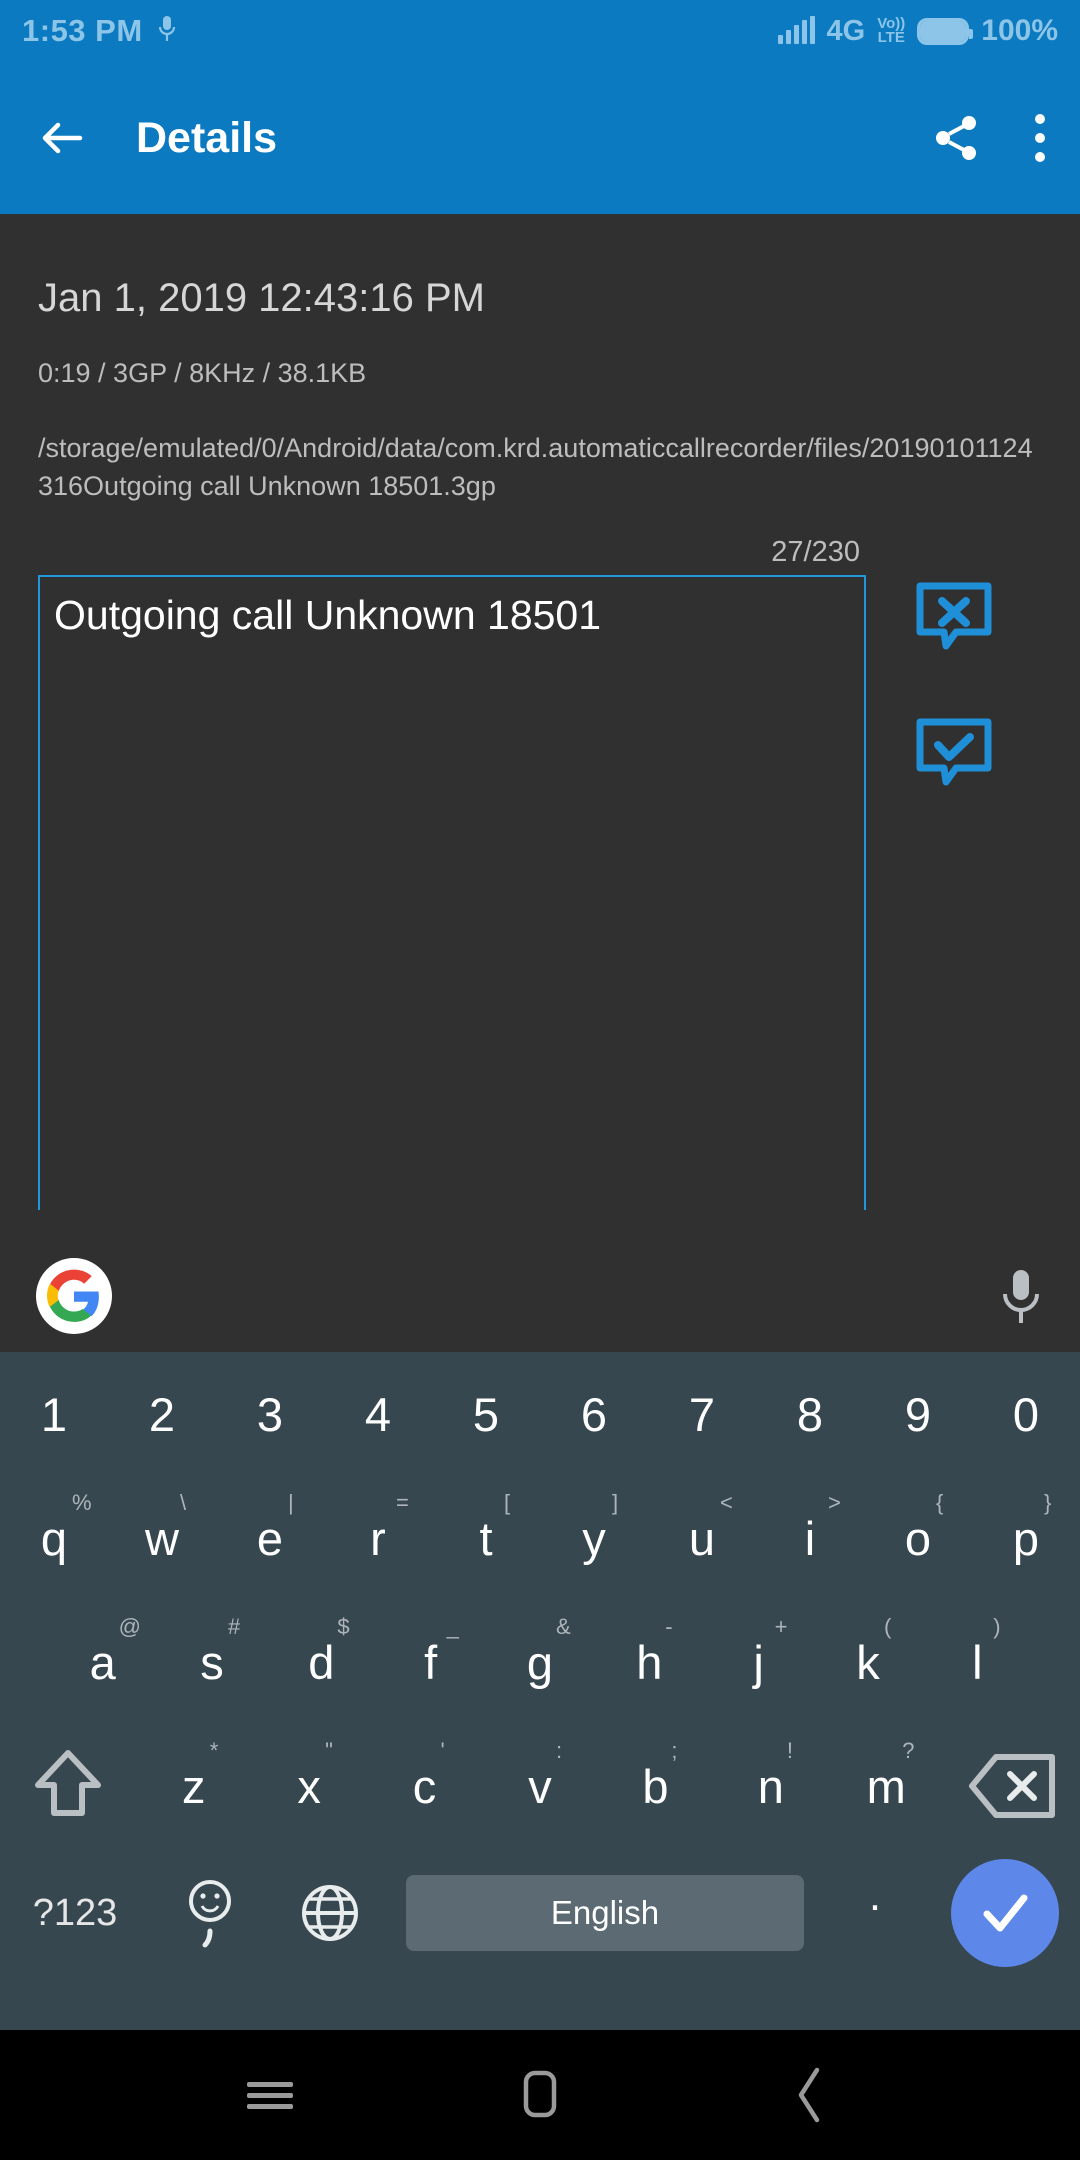 The height and width of the screenshot is (2160, 1080). What do you see at coordinates (1021, 1296) in the screenshot?
I see `microphone-icon` at bounding box center [1021, 1296].